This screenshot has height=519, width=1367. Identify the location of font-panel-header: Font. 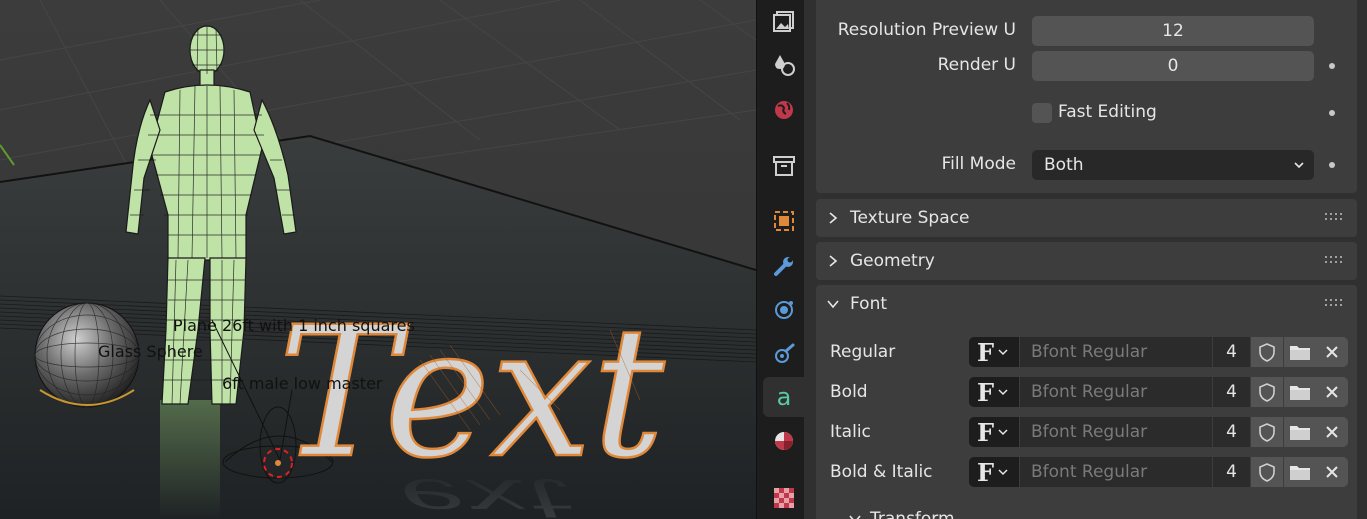
(1086, 304).